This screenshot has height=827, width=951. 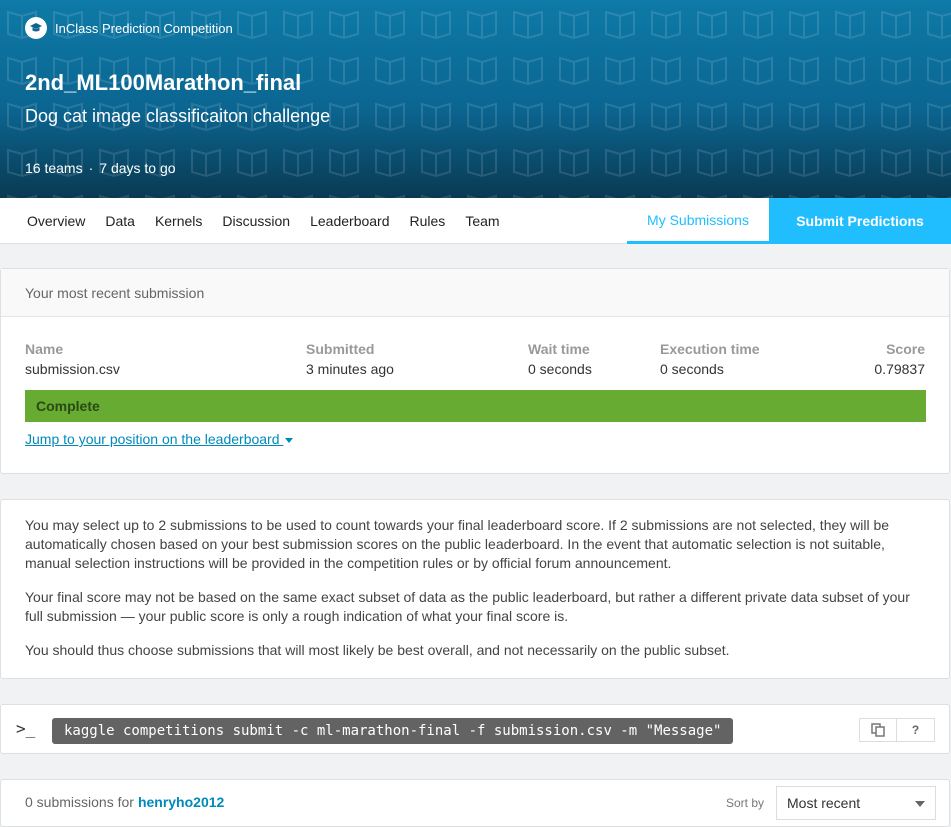 I want to click on copy-icon, so click(x=878, y=730).